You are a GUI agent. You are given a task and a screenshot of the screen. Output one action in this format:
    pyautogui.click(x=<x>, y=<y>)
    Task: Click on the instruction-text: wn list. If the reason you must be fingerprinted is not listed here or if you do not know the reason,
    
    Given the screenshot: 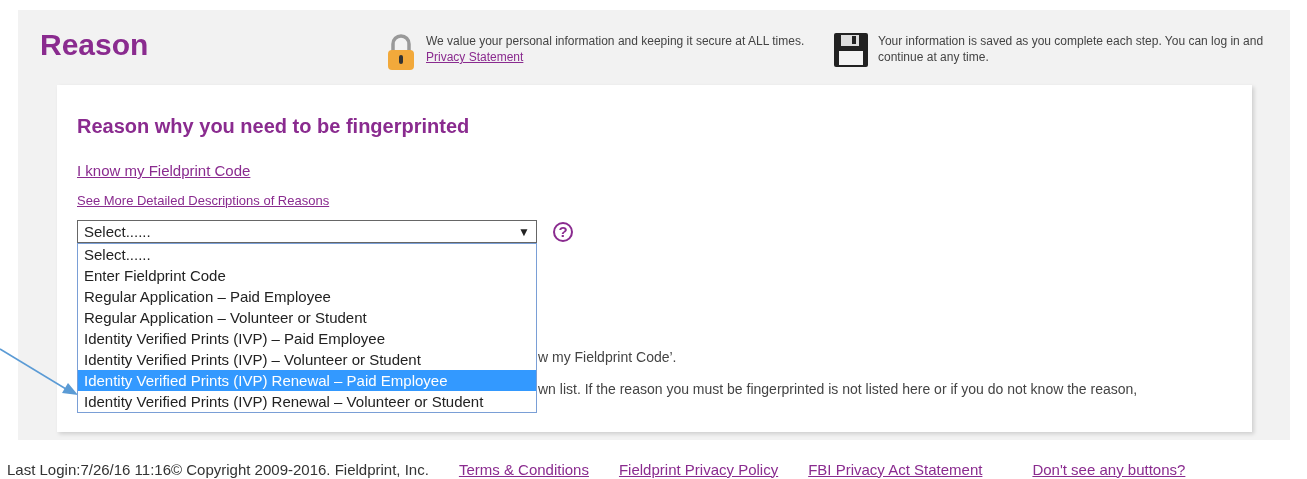 What is the action you would take?
    pyautogui.click(x=838, y=389)
    